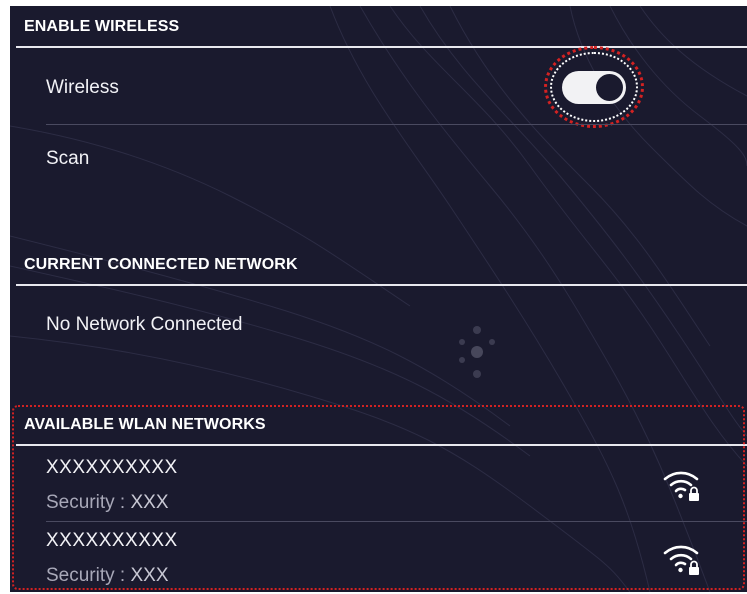 Image resolution: width=747 pixels, height=594 pixels. I want to click on enable-wireless-header: ENABLE WIRELESS, so click(381, 27).